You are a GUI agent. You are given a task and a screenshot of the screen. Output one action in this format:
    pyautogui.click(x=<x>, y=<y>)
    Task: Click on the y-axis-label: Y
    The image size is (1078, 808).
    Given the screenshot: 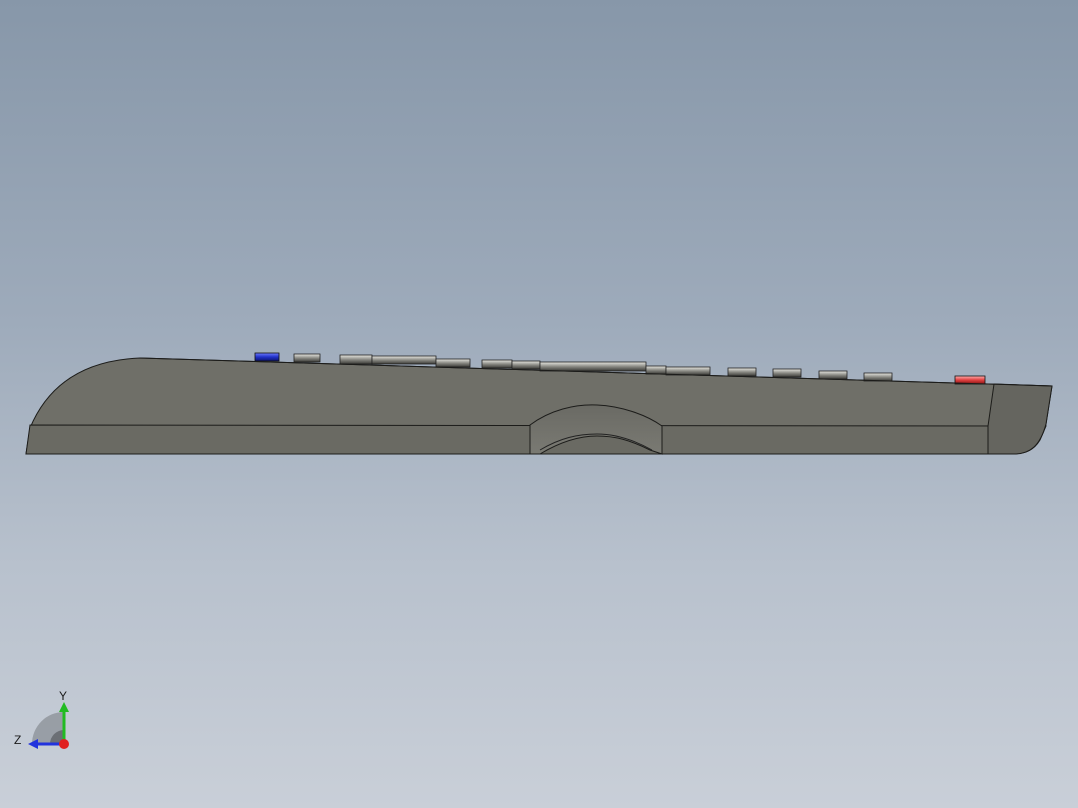 What is the action you would take?
    pyautogui.click(x=63, y=696)
    